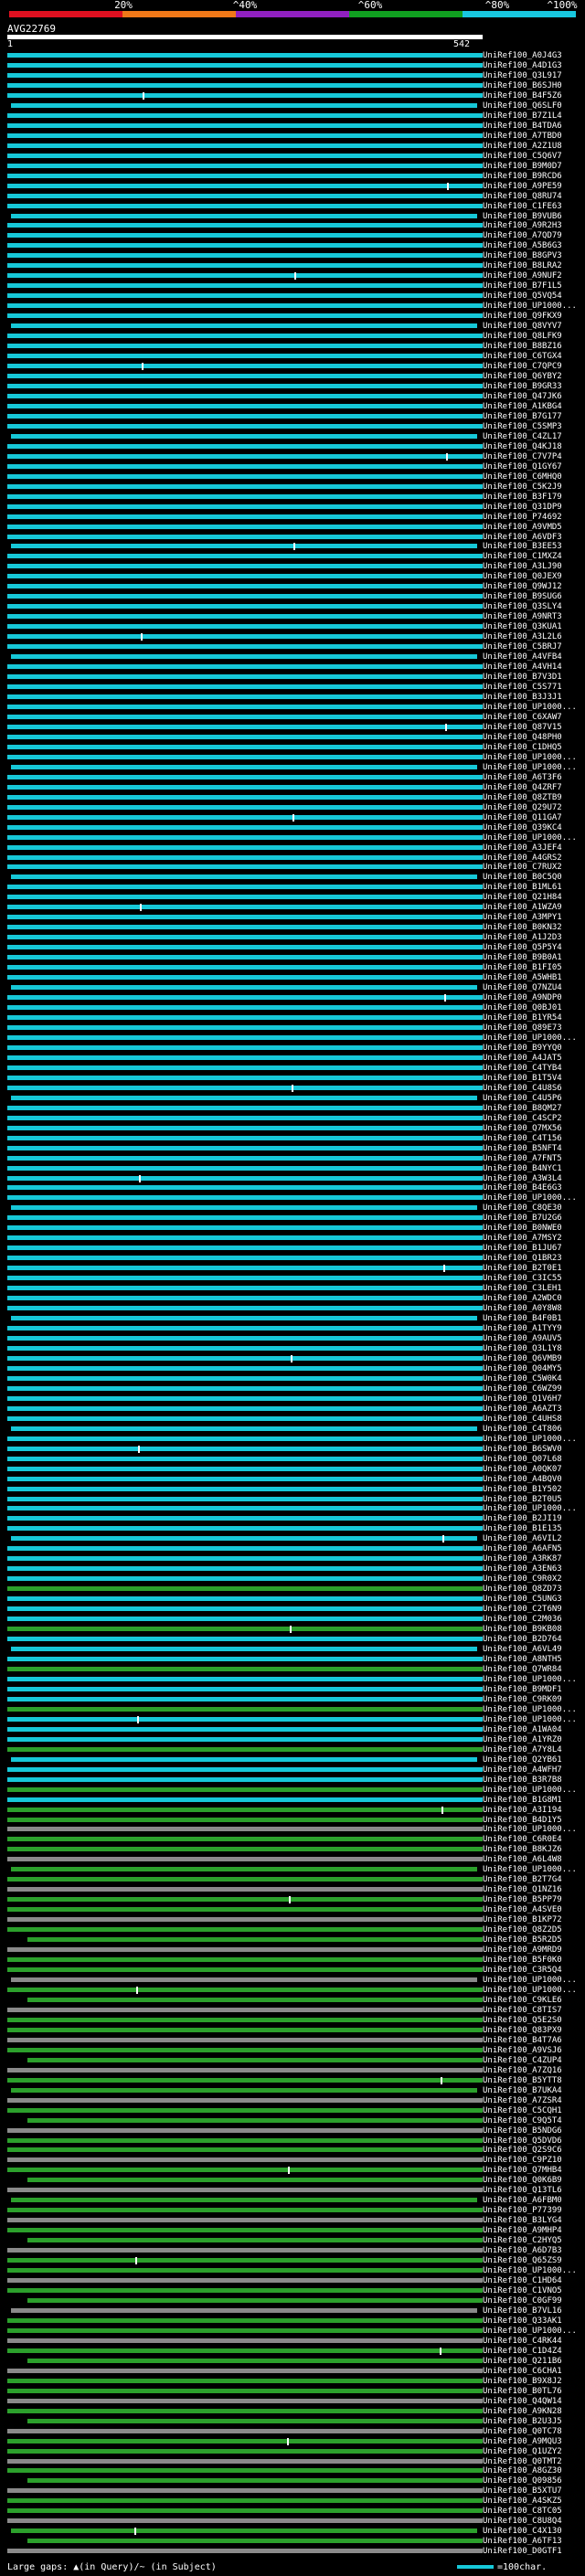 This screenshot has width=585, height=2576. What do you see at coordinates (293, 647) in the screenshot?
I see `hit-row: UniRef100_C5BRJ7` at bounding box center [293, 647].